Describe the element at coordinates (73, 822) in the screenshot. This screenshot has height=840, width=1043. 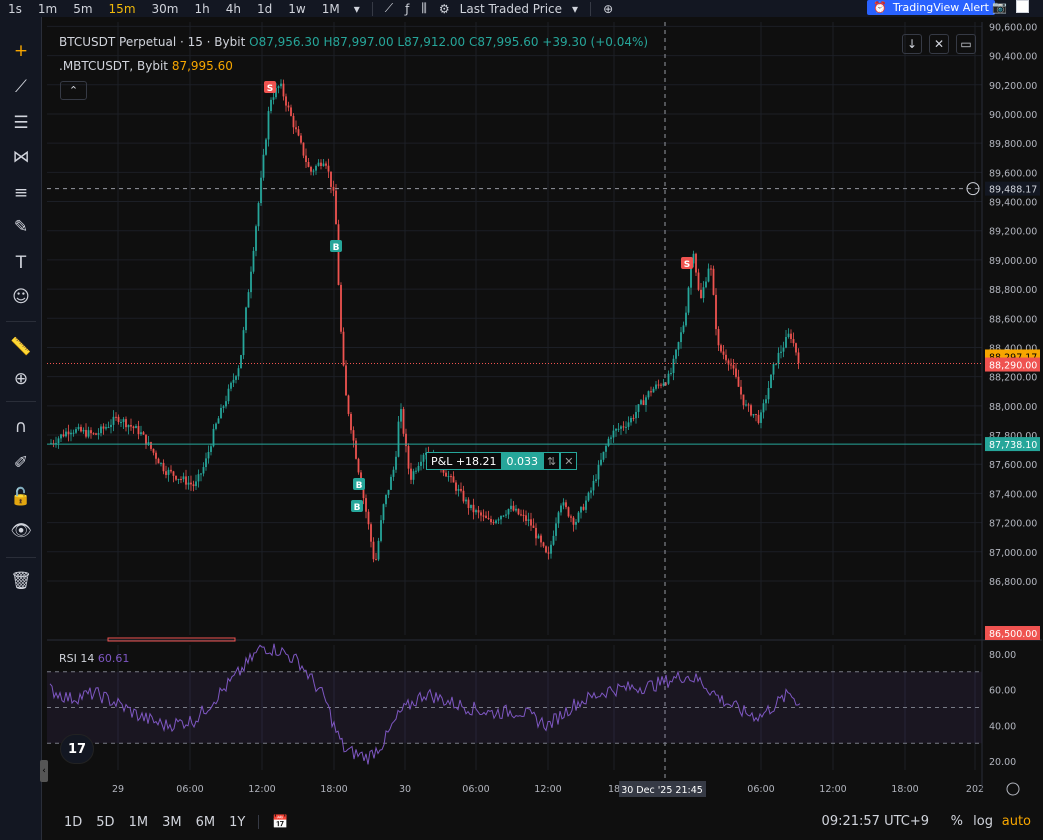
I see `range-1d: 1D` at that location.